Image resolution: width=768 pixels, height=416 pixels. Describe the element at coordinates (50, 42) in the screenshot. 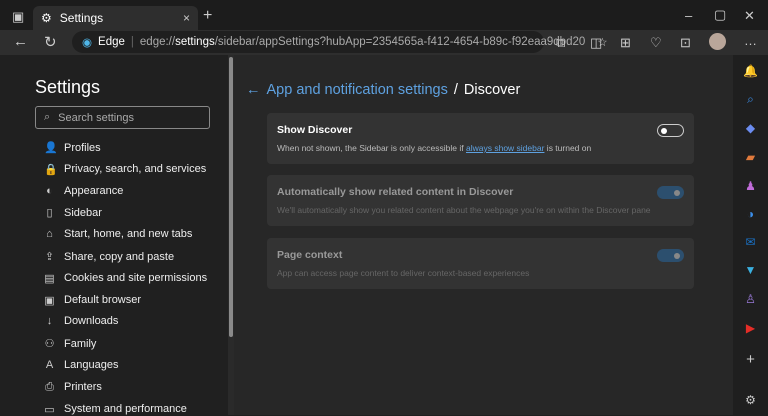

I see `refresh-icon: ↻` at that location.